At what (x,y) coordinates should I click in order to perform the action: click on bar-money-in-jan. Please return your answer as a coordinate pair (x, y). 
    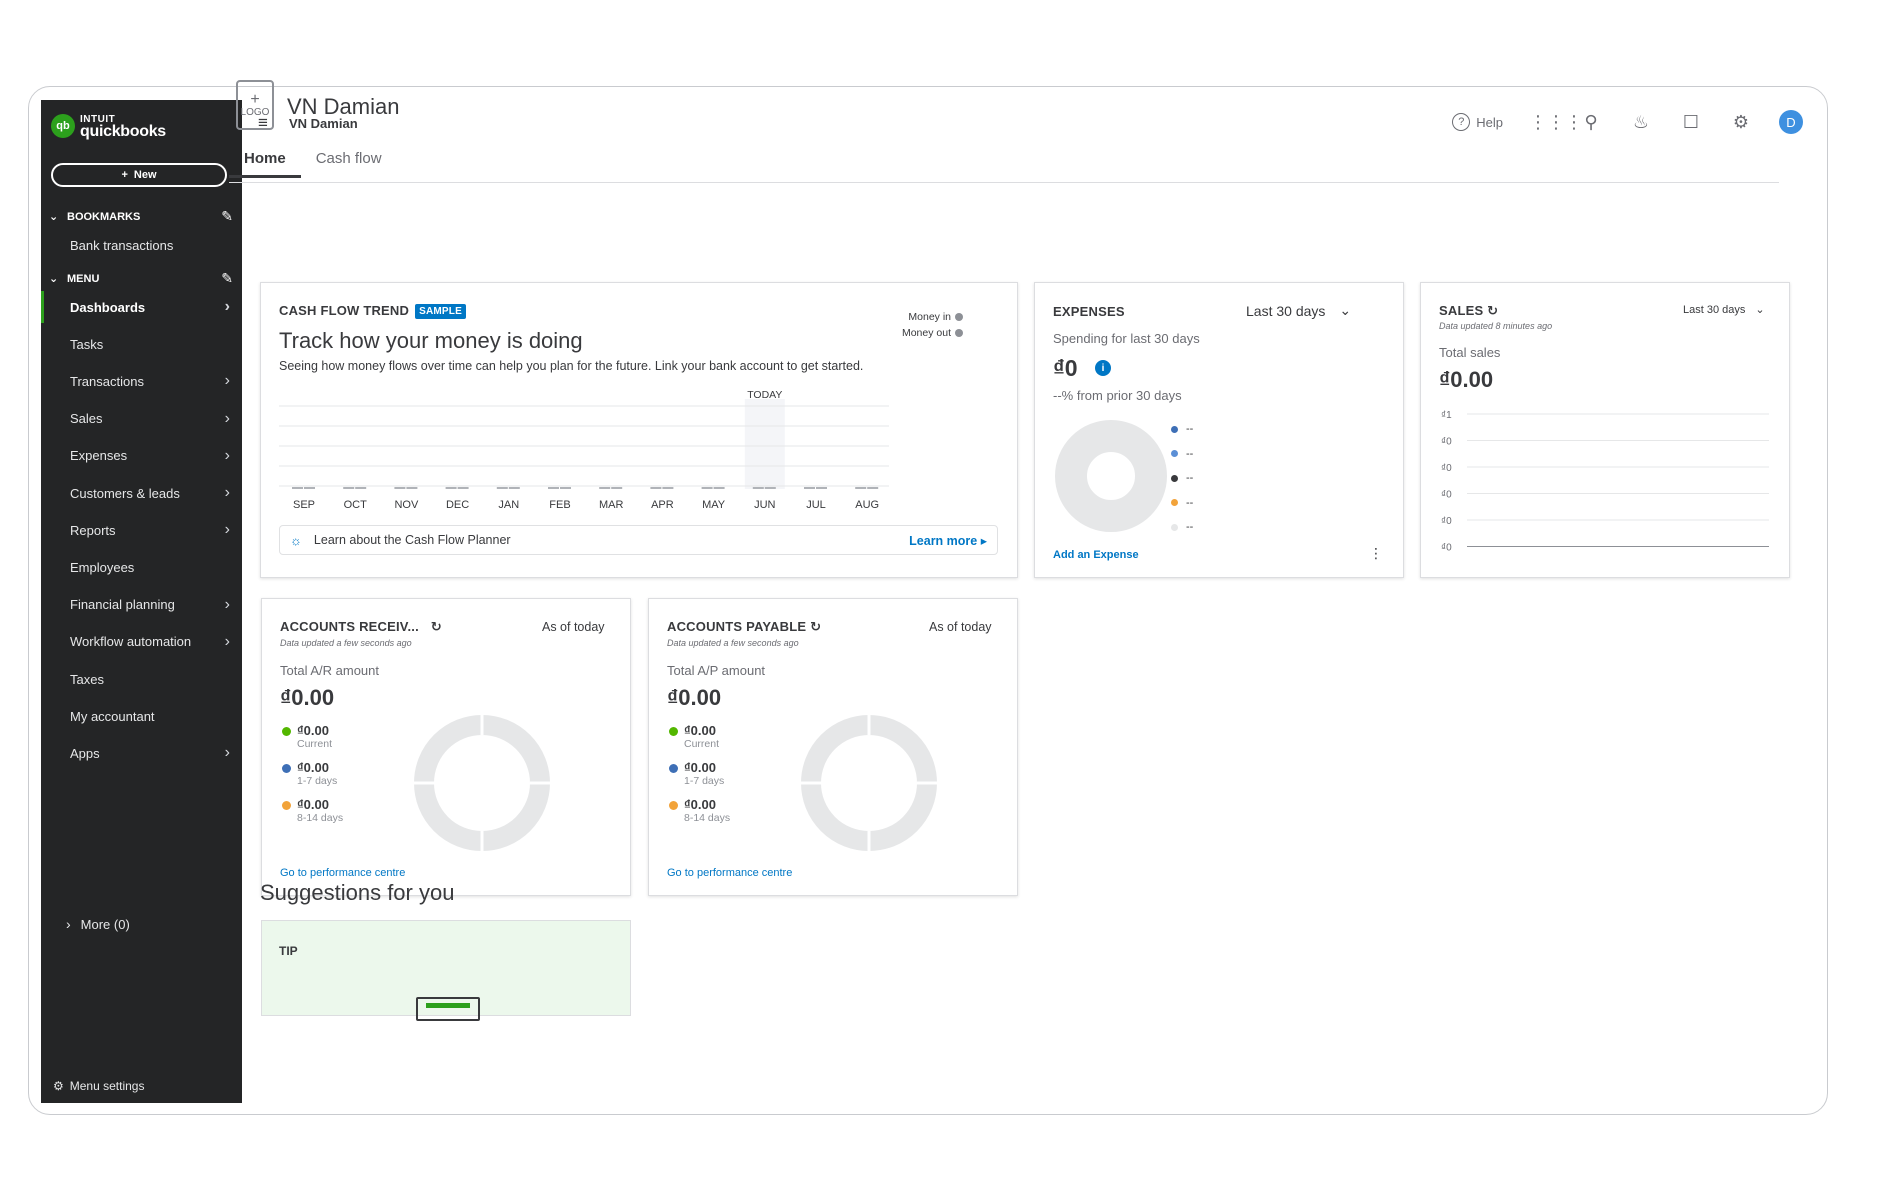
    Looking at the image, I should click on (502, 488).